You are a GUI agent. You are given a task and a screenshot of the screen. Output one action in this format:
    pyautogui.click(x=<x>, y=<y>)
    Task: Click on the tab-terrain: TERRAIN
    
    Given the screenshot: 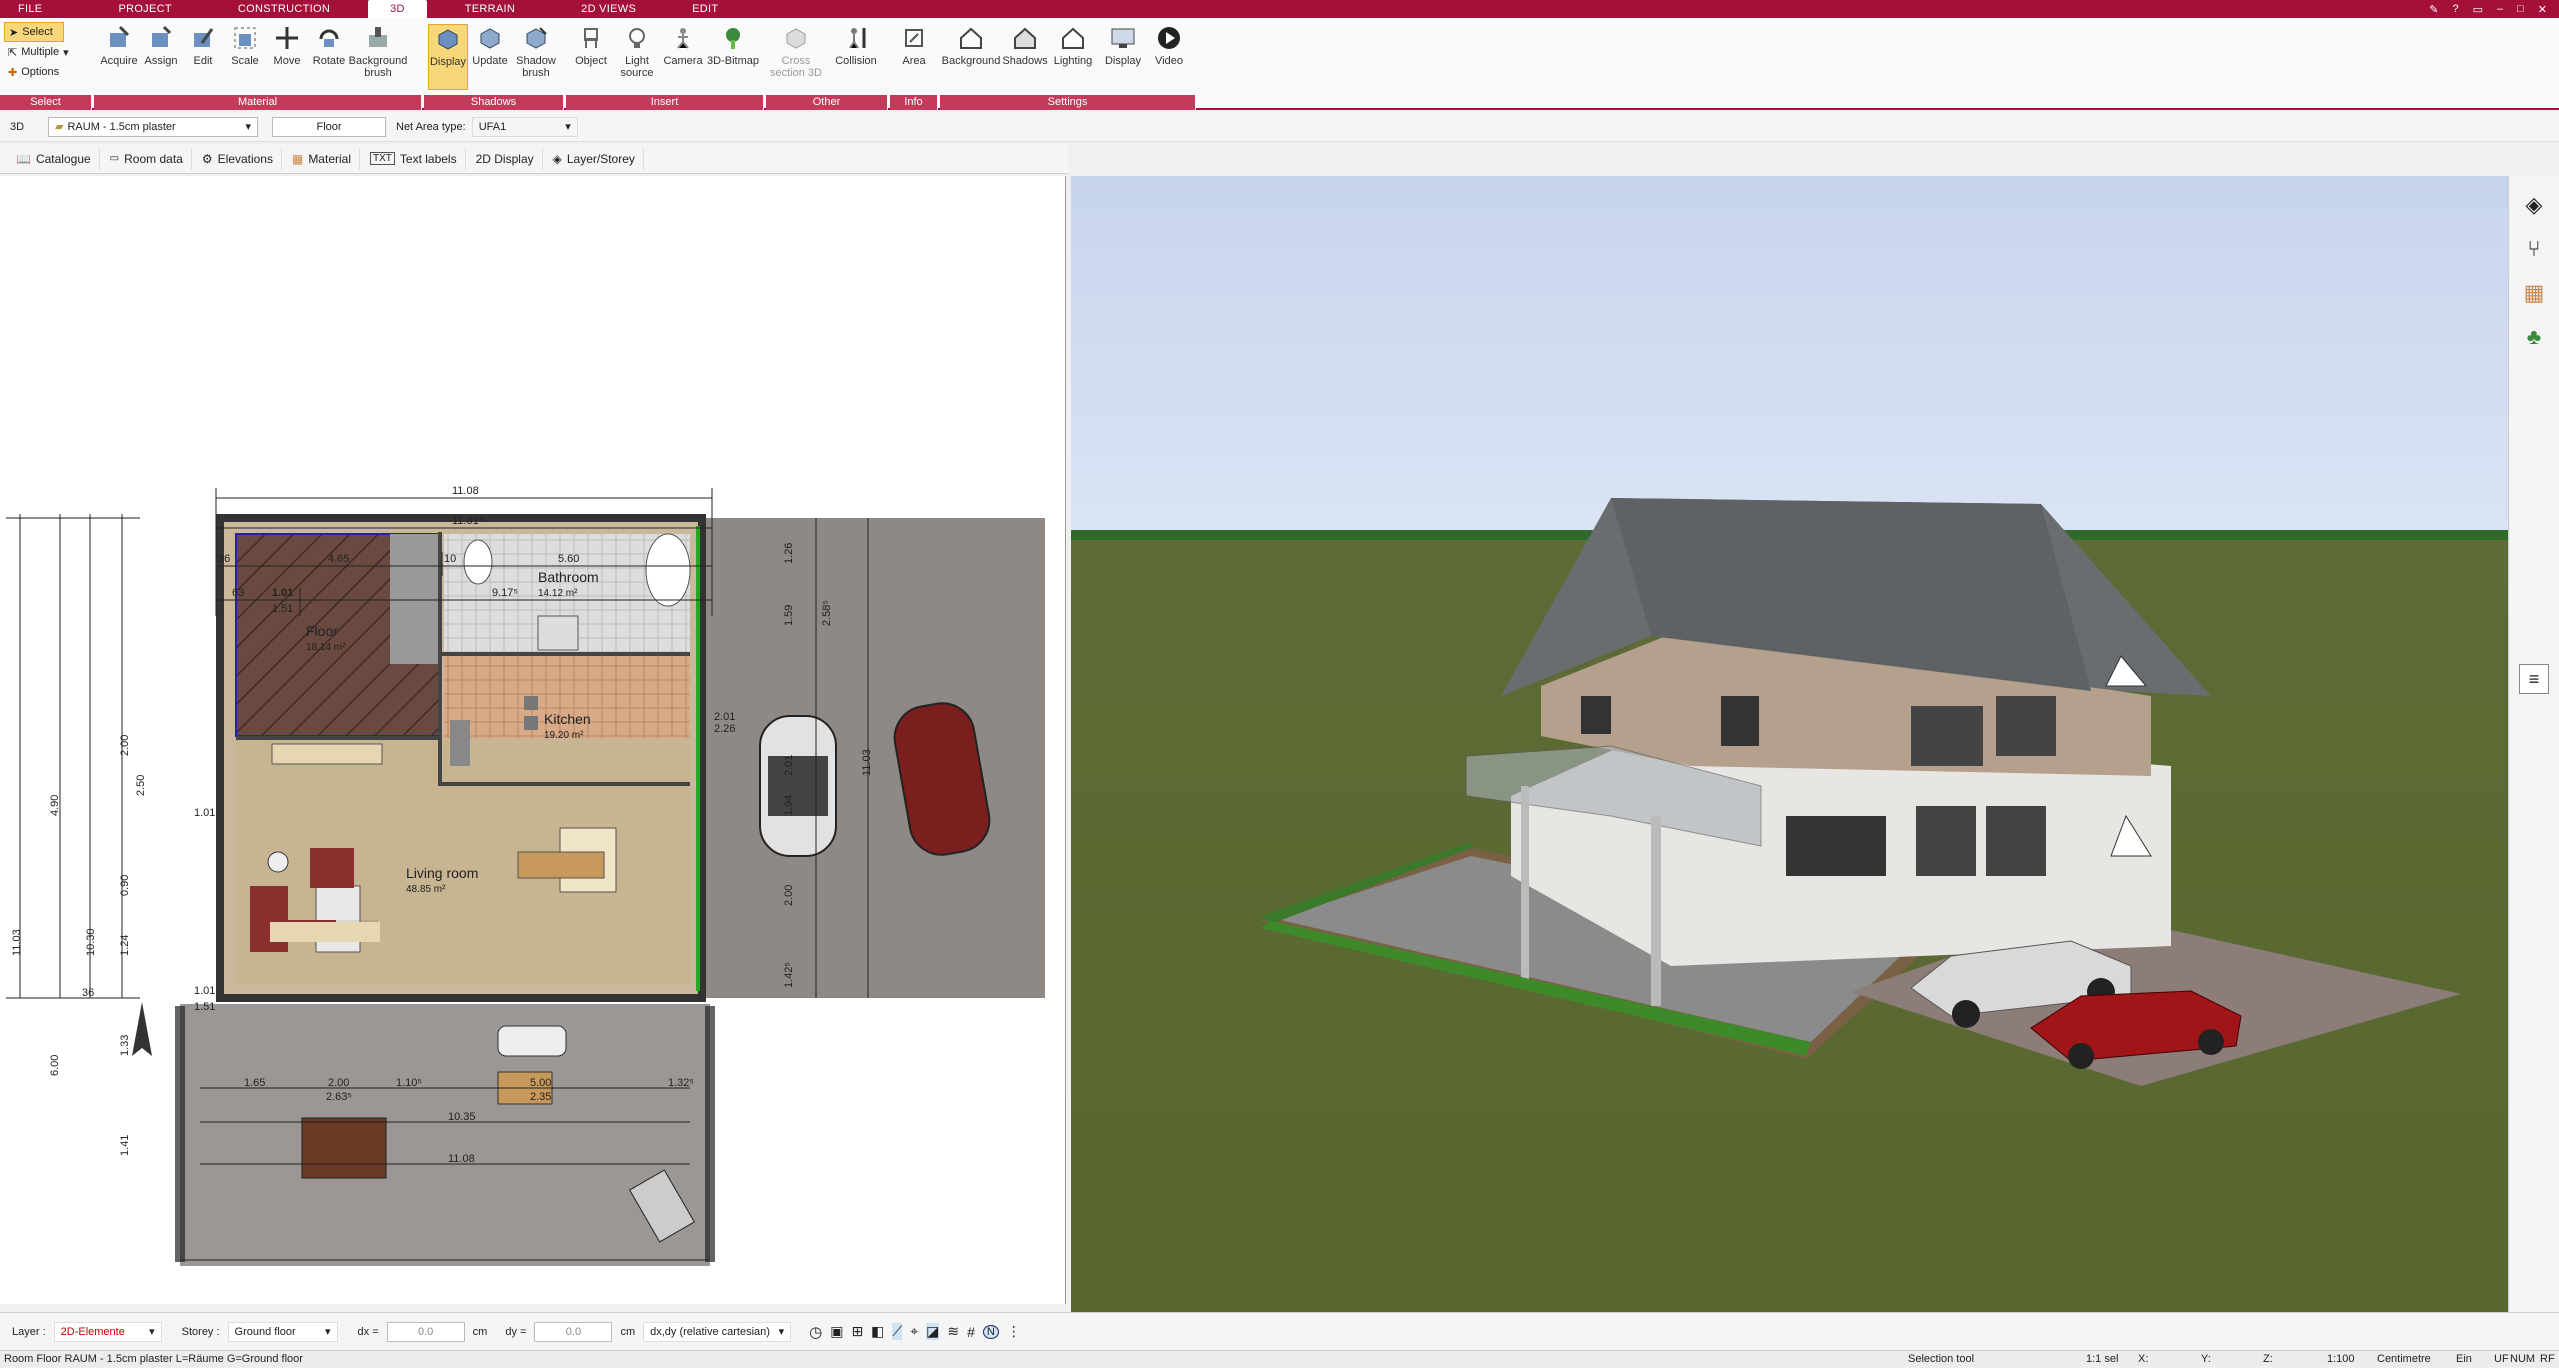 What is the action you would take?
    pyautogui.click(x=490, y=9)
    